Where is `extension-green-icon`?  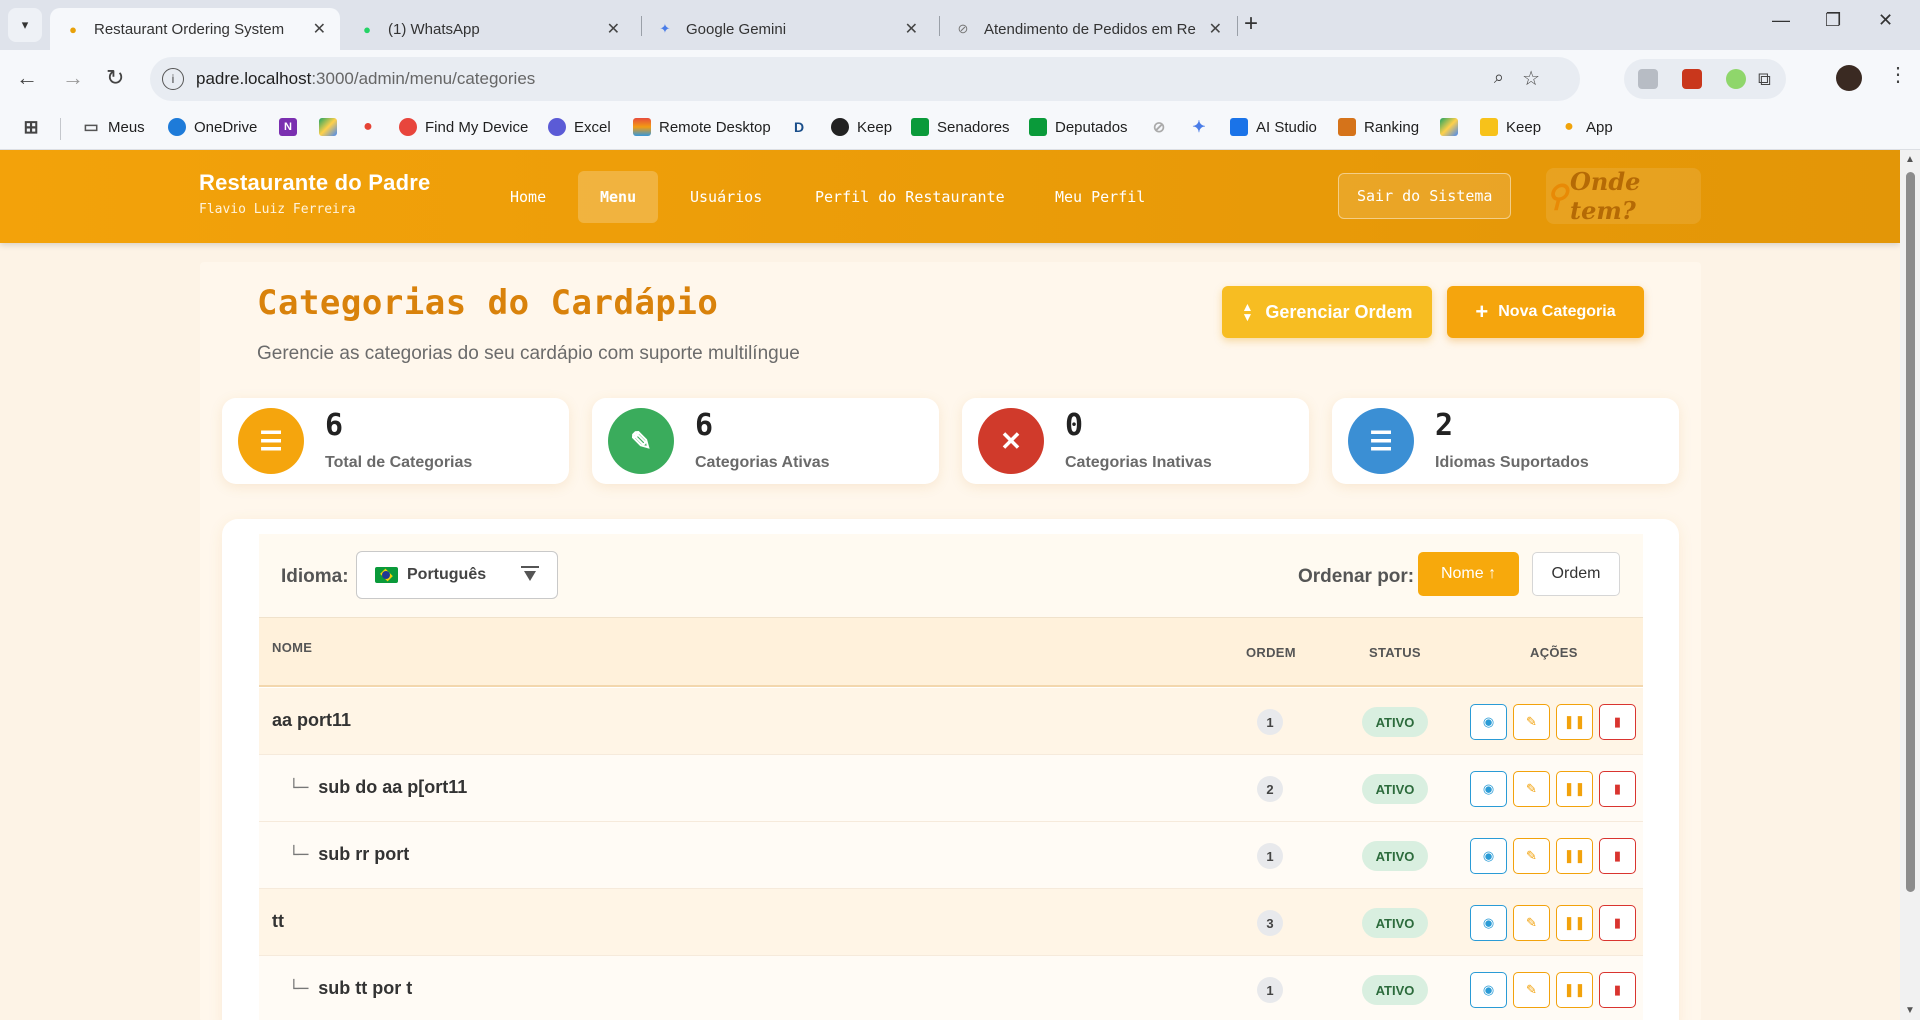 extension-green-icon is located at coordinates (1736, 79).